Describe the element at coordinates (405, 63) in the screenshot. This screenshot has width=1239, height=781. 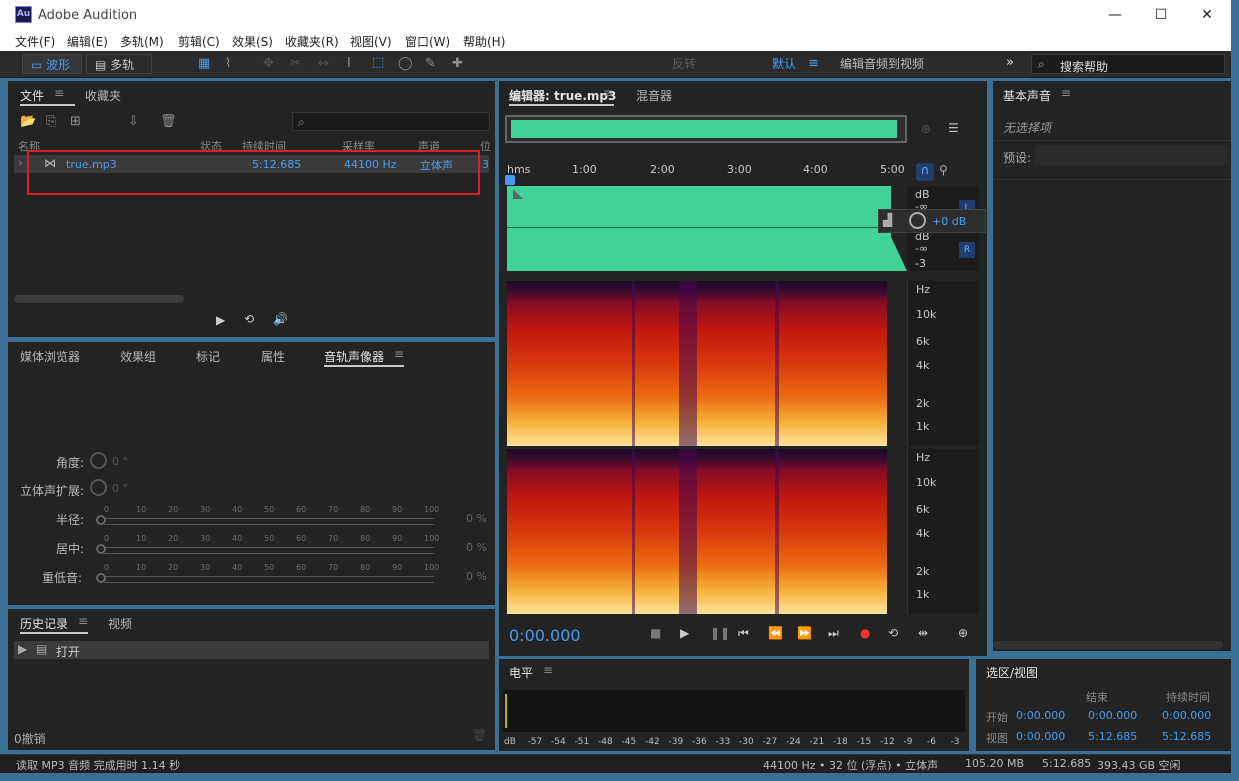
I see `lasso-tool-icon: ◯` at that location.